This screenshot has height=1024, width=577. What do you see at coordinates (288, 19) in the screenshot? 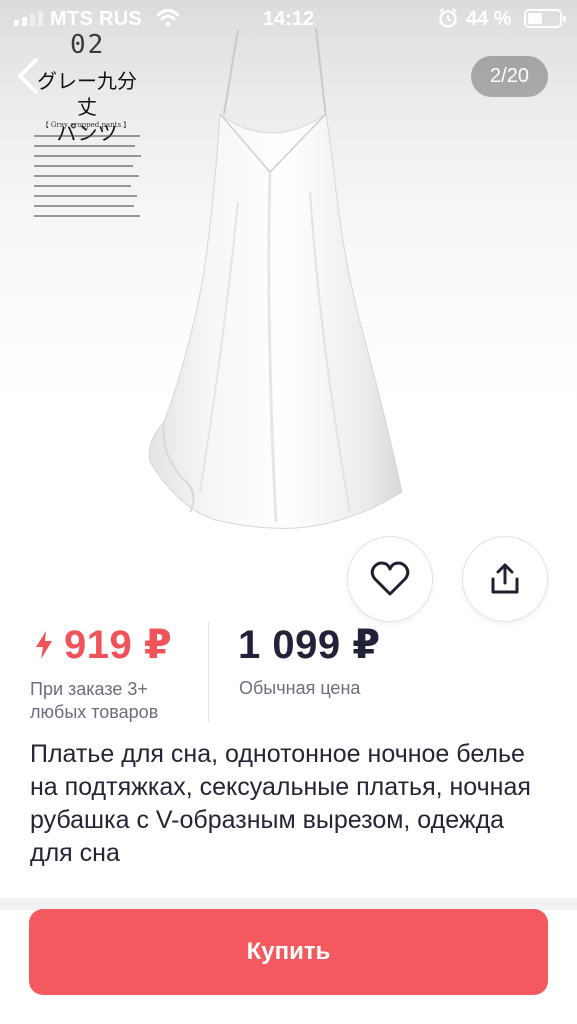
I see `status-bar: MTS RUS 14:12 44 %` at bounding box center [288, 19].